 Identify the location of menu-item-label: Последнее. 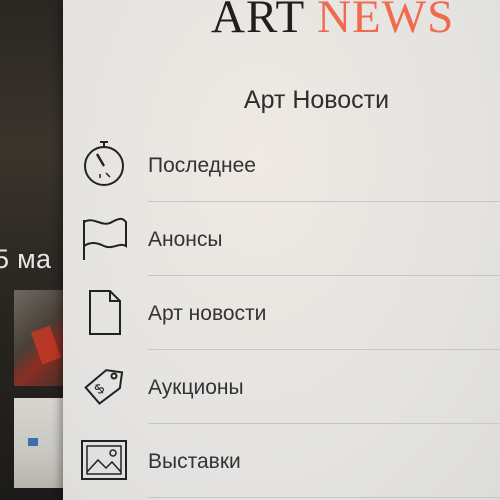
(202, 165).